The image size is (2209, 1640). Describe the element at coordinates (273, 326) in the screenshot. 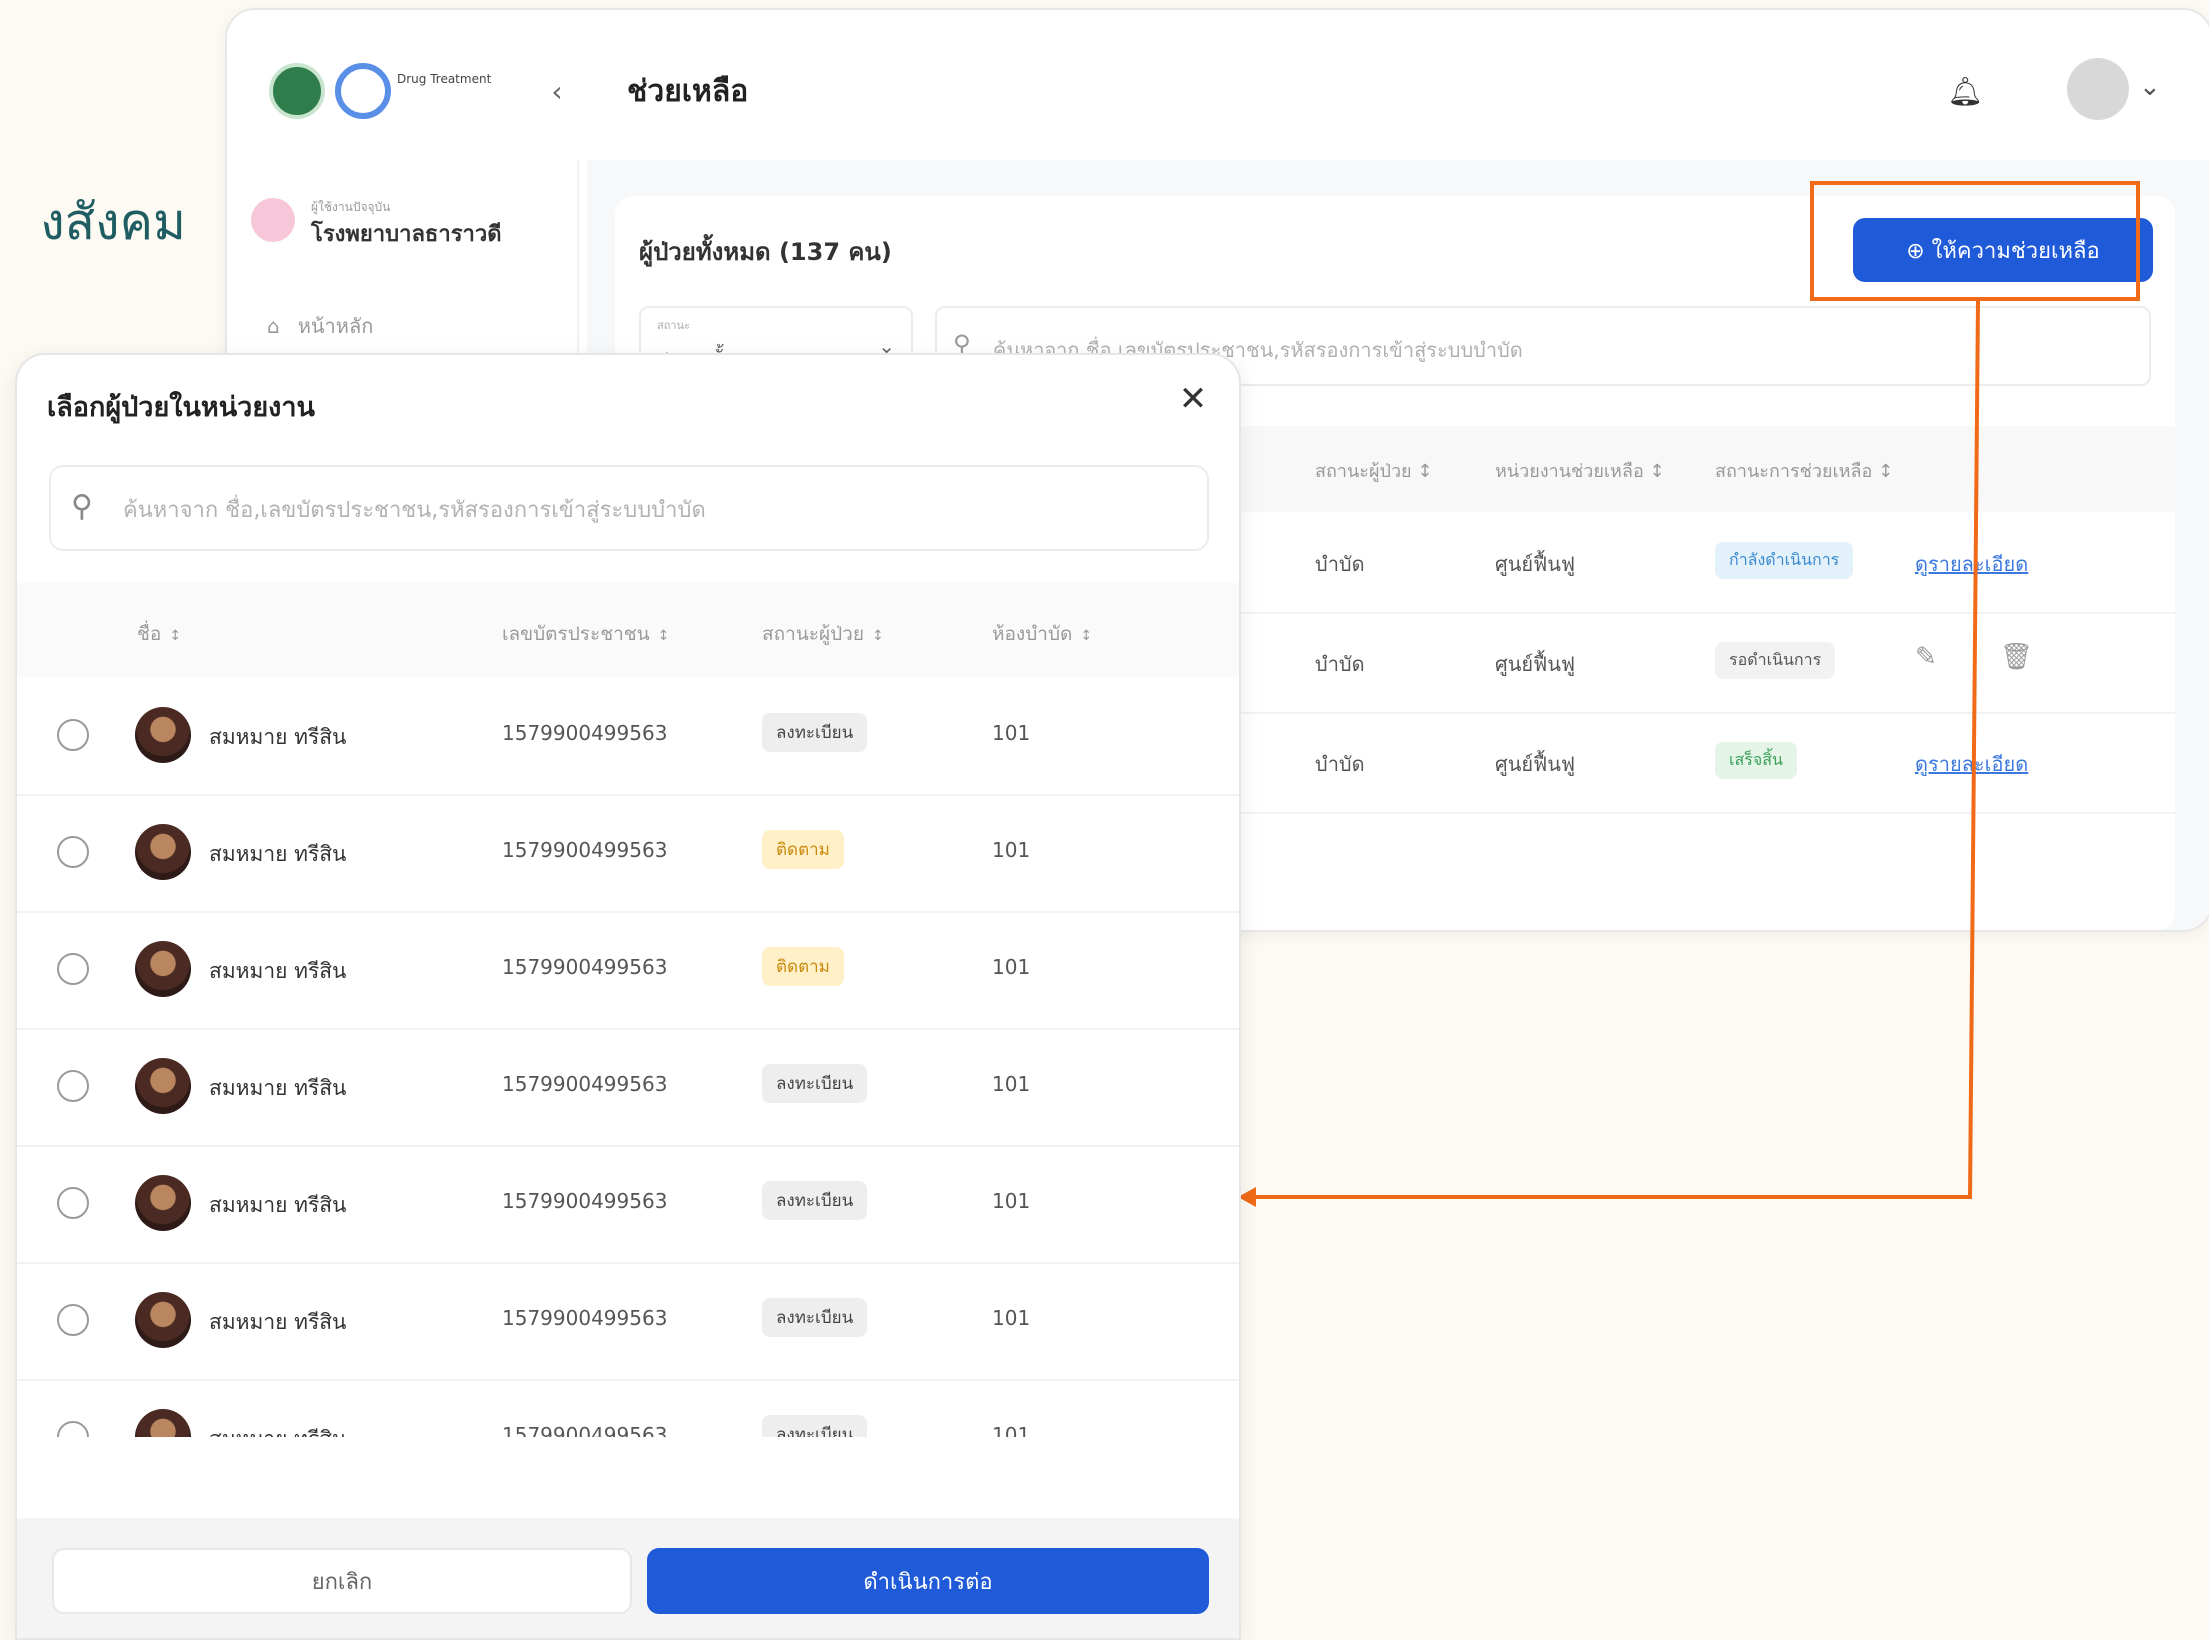

I see `home-icon: ⌂` at that location.